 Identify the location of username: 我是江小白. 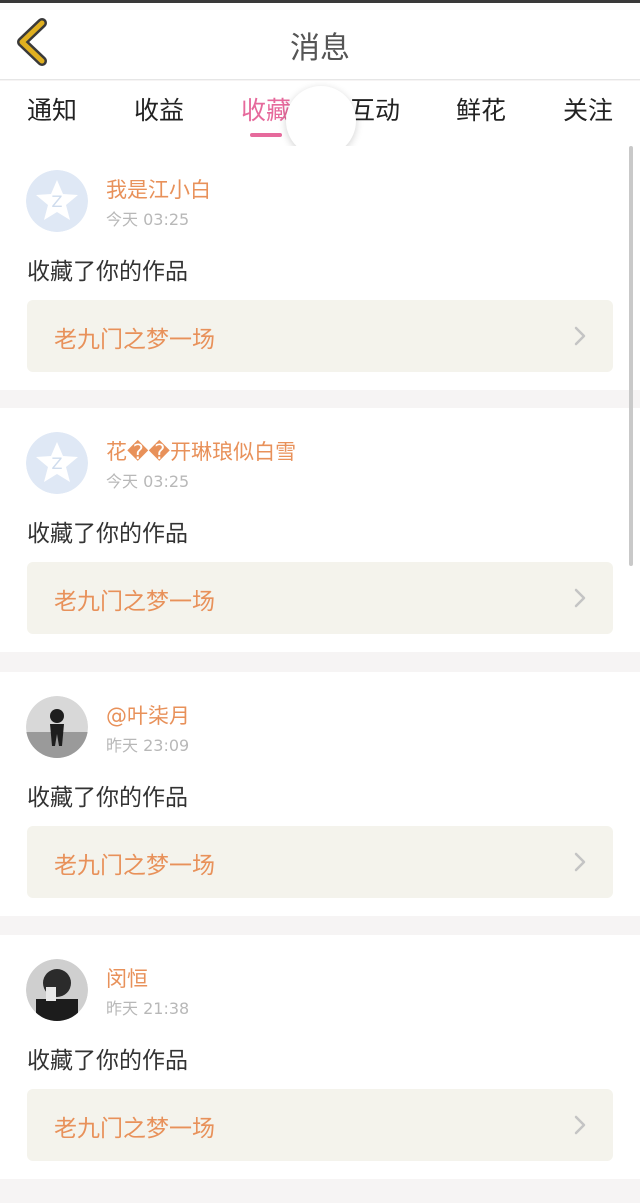
(158, 189).